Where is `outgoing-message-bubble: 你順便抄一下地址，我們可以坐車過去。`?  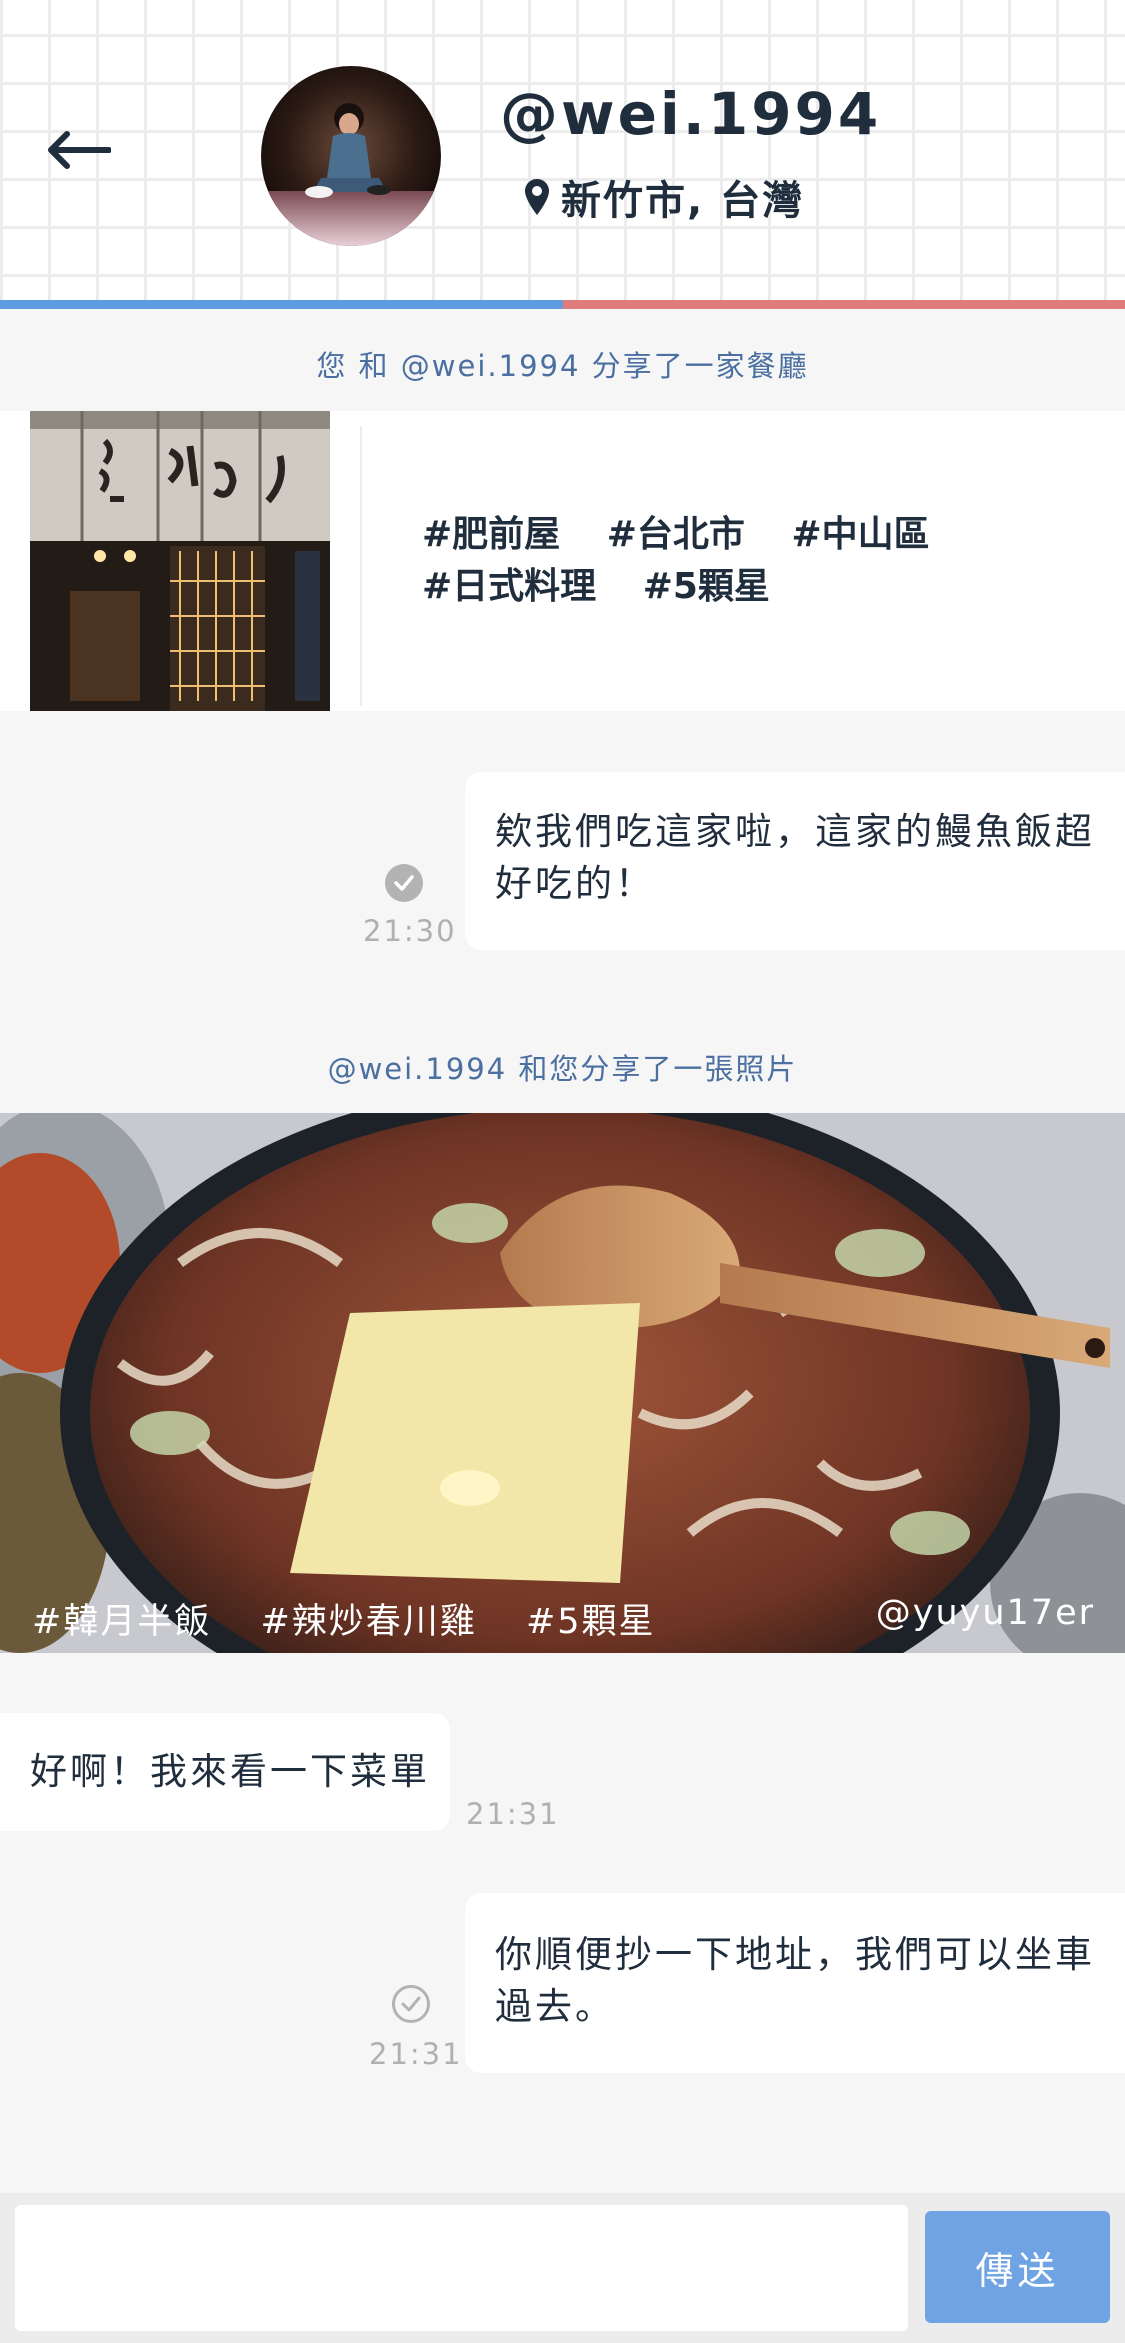
outgoing-message-bubble: 你順便抄一下地址，我們可以坐車過去。 is located at coordinates (795, 1983).